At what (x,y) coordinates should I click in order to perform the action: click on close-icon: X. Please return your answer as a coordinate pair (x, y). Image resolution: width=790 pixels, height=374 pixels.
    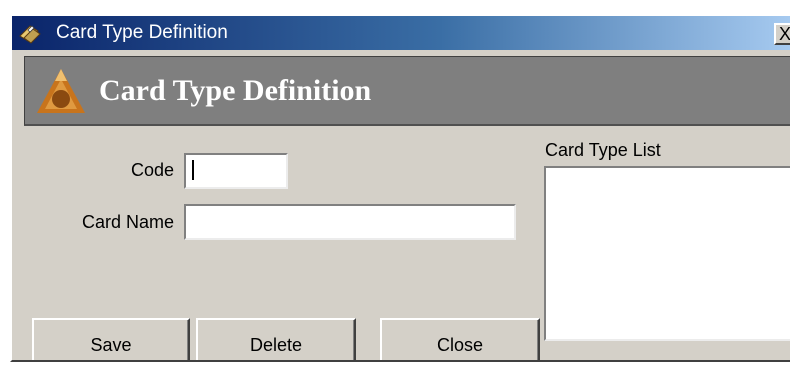
    Looking at the image, I should click on (782, 34).